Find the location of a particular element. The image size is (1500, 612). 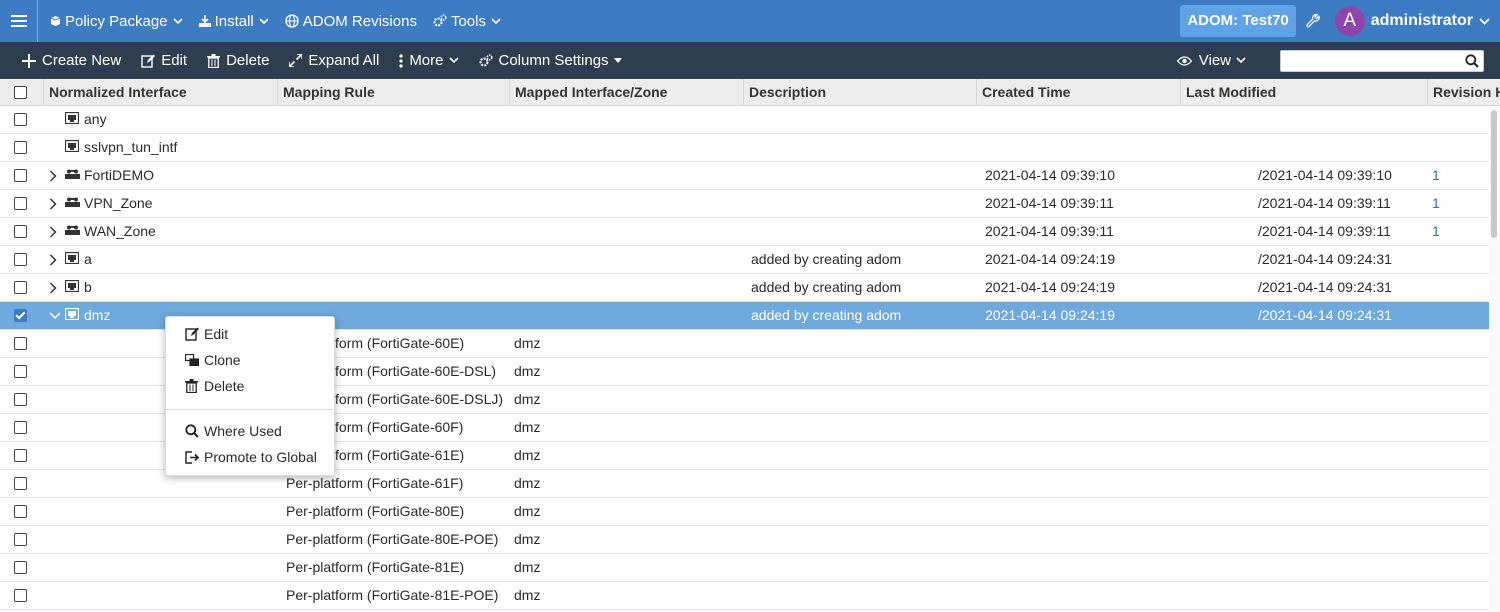

install-menu: Install is located at coordinates (233, 21).